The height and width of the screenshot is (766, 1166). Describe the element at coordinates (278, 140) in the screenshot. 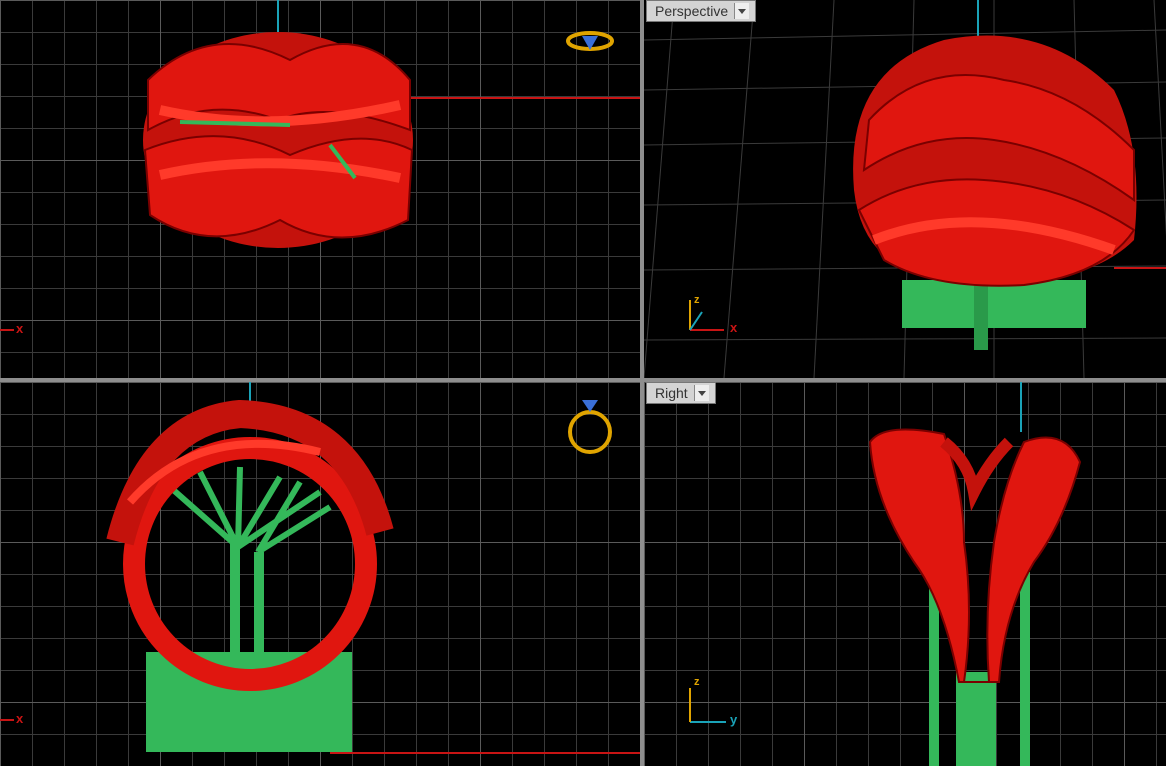

I see `ring-model-top` at that location.